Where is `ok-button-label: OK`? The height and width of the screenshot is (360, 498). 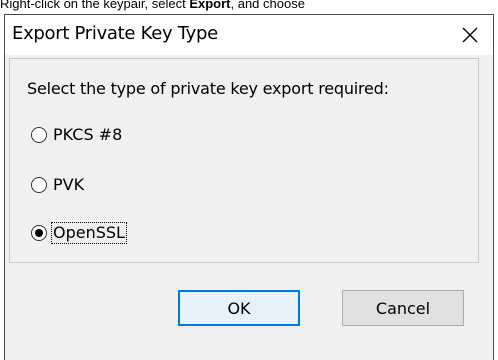
ok-button-label: OK is located at coordinates (239, 308).